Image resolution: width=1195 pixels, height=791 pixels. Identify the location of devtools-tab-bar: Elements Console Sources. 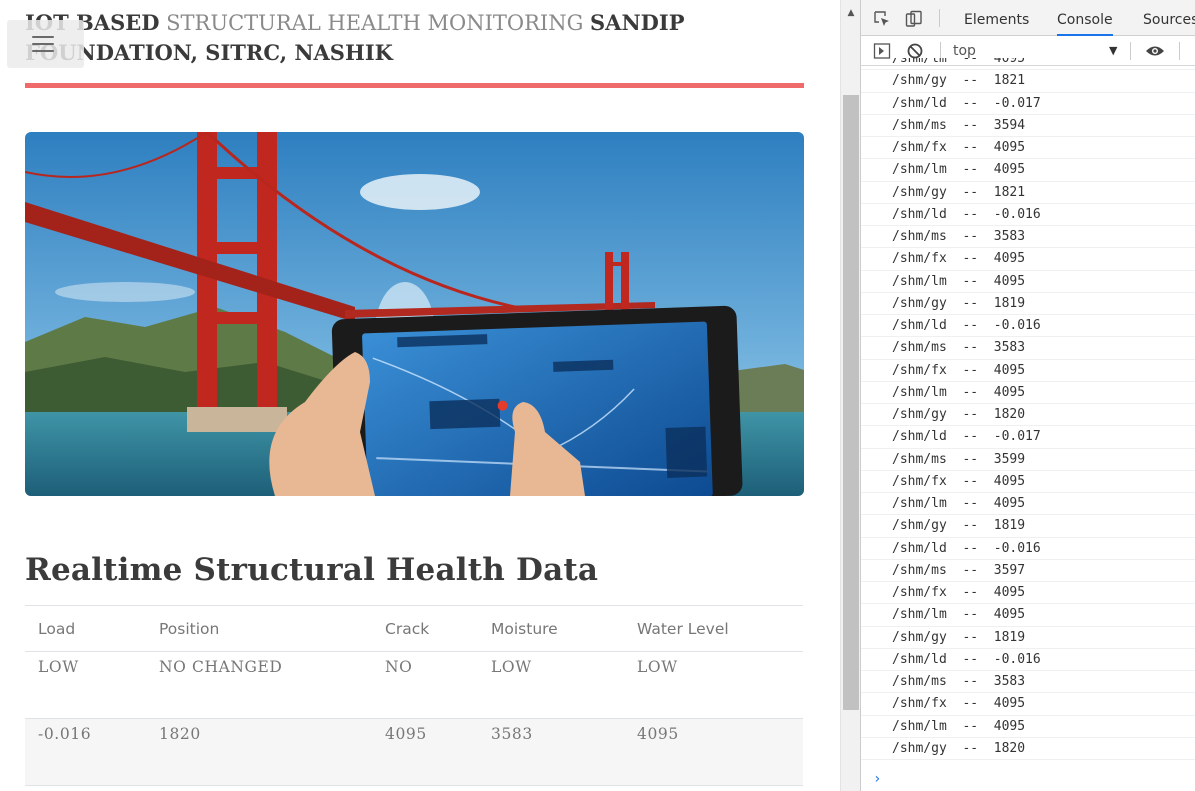
(1028, 18).